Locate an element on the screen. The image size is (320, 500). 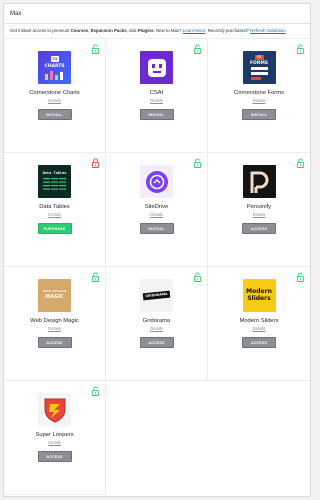
product-card-gridorama: GRIDORAMA Gridorama Details ACCESS is located at coordinates (157, 324).